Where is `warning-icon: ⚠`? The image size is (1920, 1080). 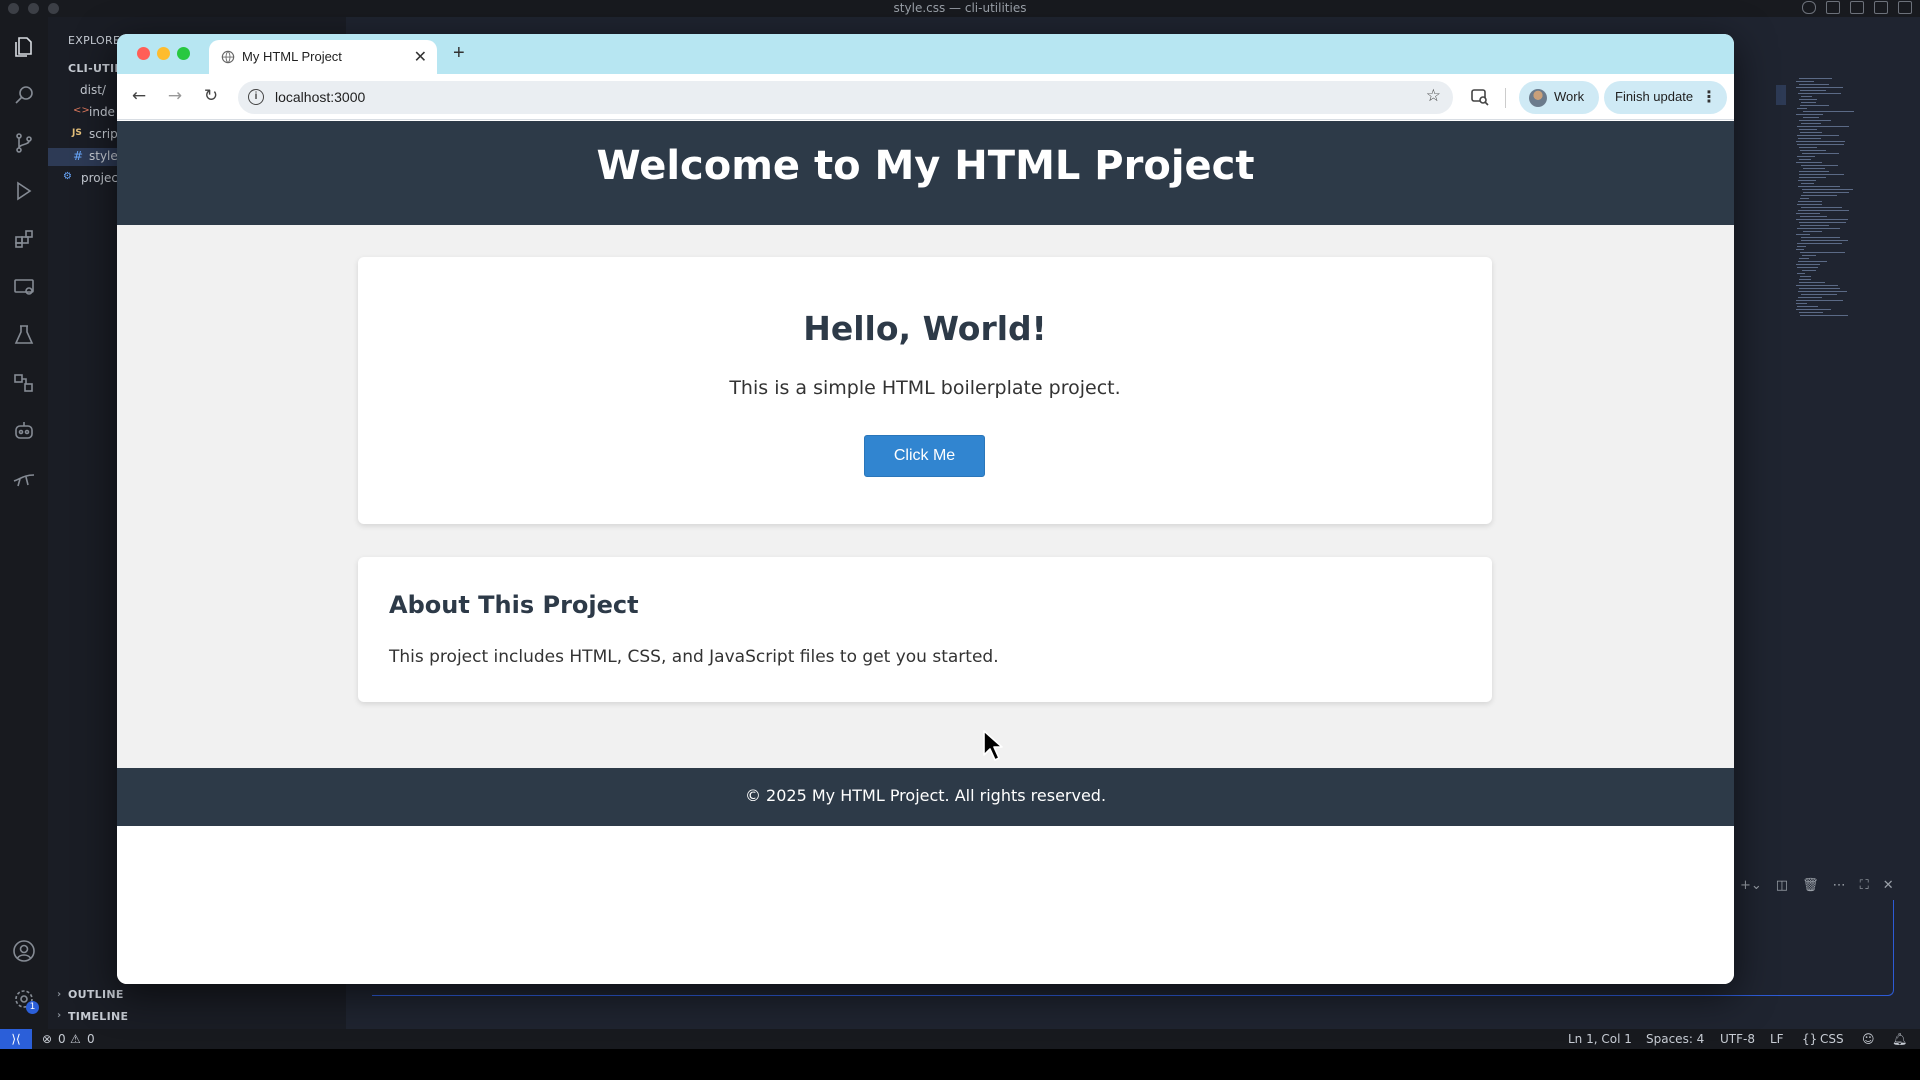
warning-icon: ⚠ is located at coordinates (75, 1039).